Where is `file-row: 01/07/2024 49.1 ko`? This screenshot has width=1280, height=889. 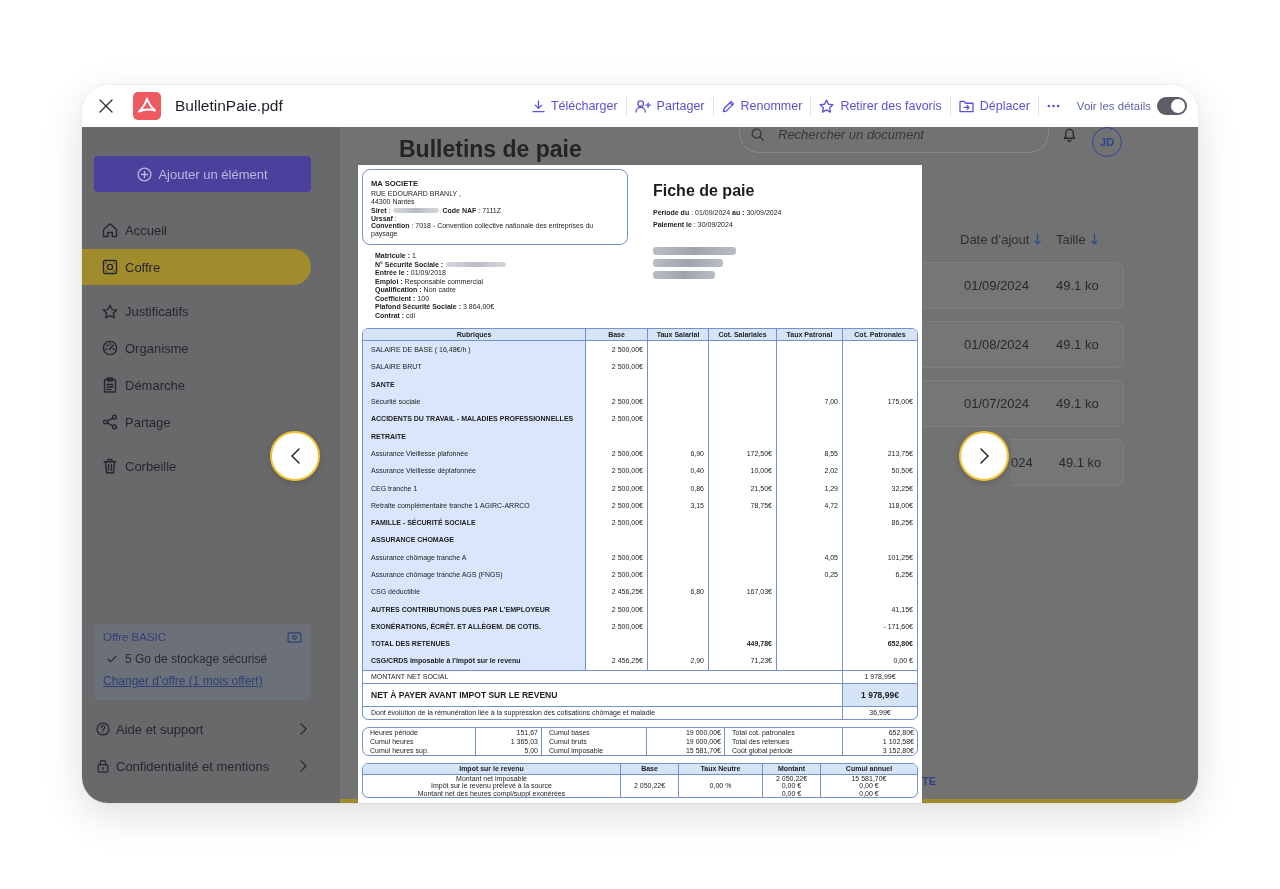 file-row: 01/07/2024 49.1 ko is located at coordinates (1023, 403).